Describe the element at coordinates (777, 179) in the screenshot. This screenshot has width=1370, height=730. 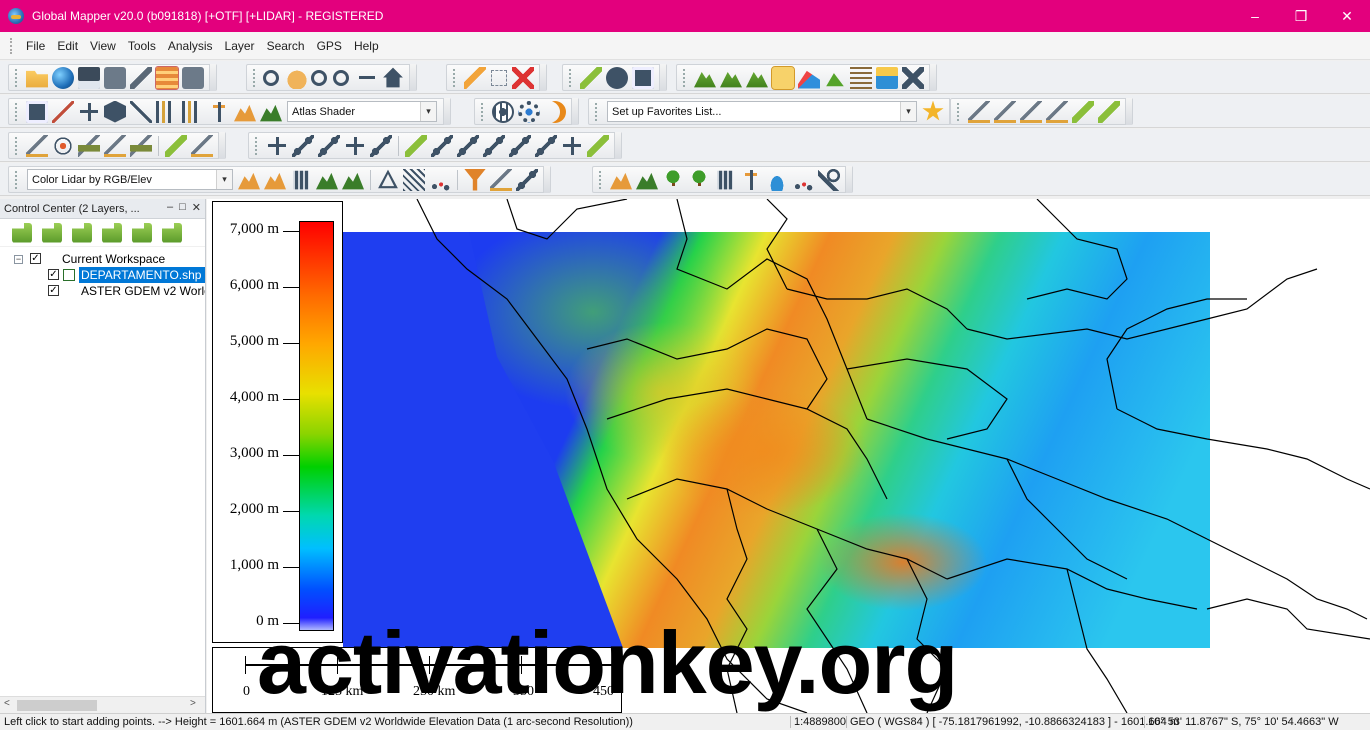
I see `classify-water-icon` at that location.